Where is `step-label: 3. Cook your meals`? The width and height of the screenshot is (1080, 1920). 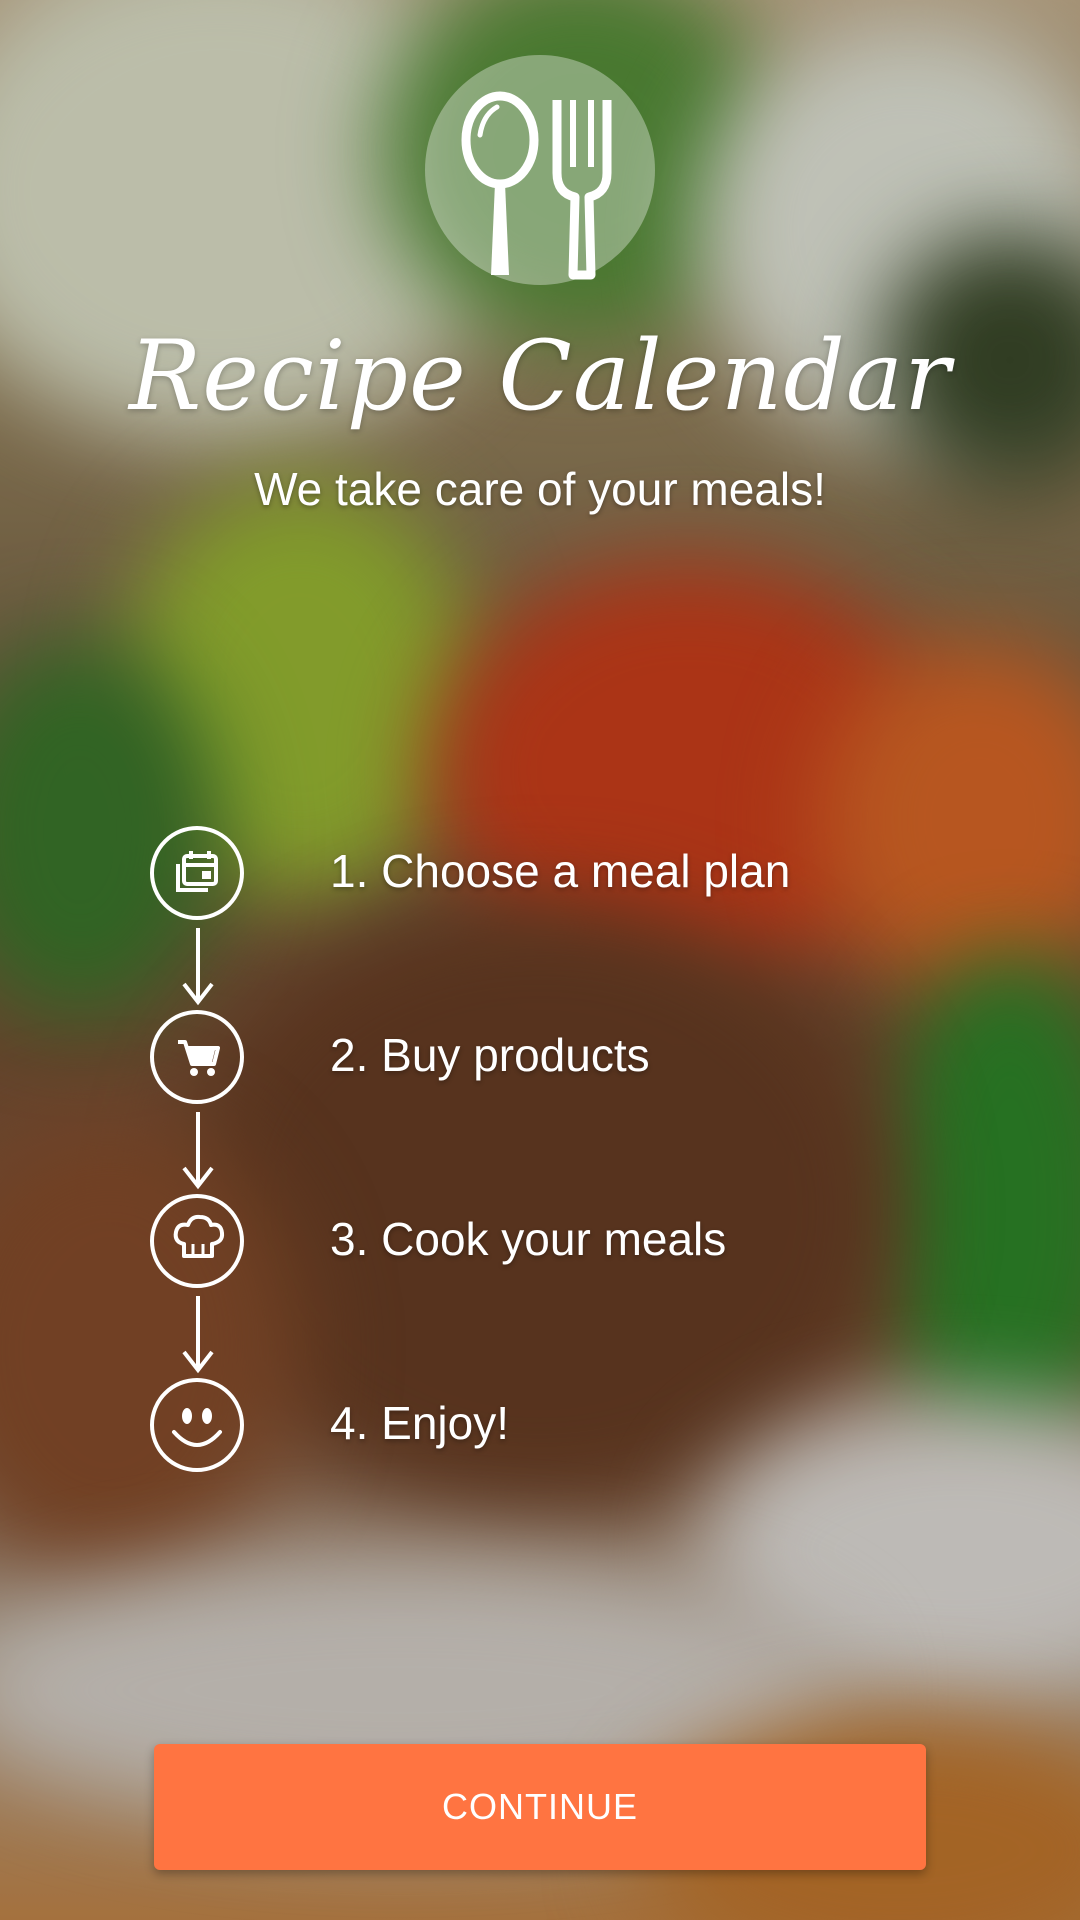
step-label: 3. Cook your meals is located at coordinates (528, 1239).